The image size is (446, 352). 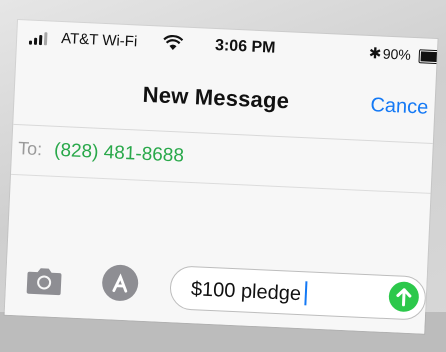 I want to click on message-input: $100 pledge, so click(x=298, y=293).